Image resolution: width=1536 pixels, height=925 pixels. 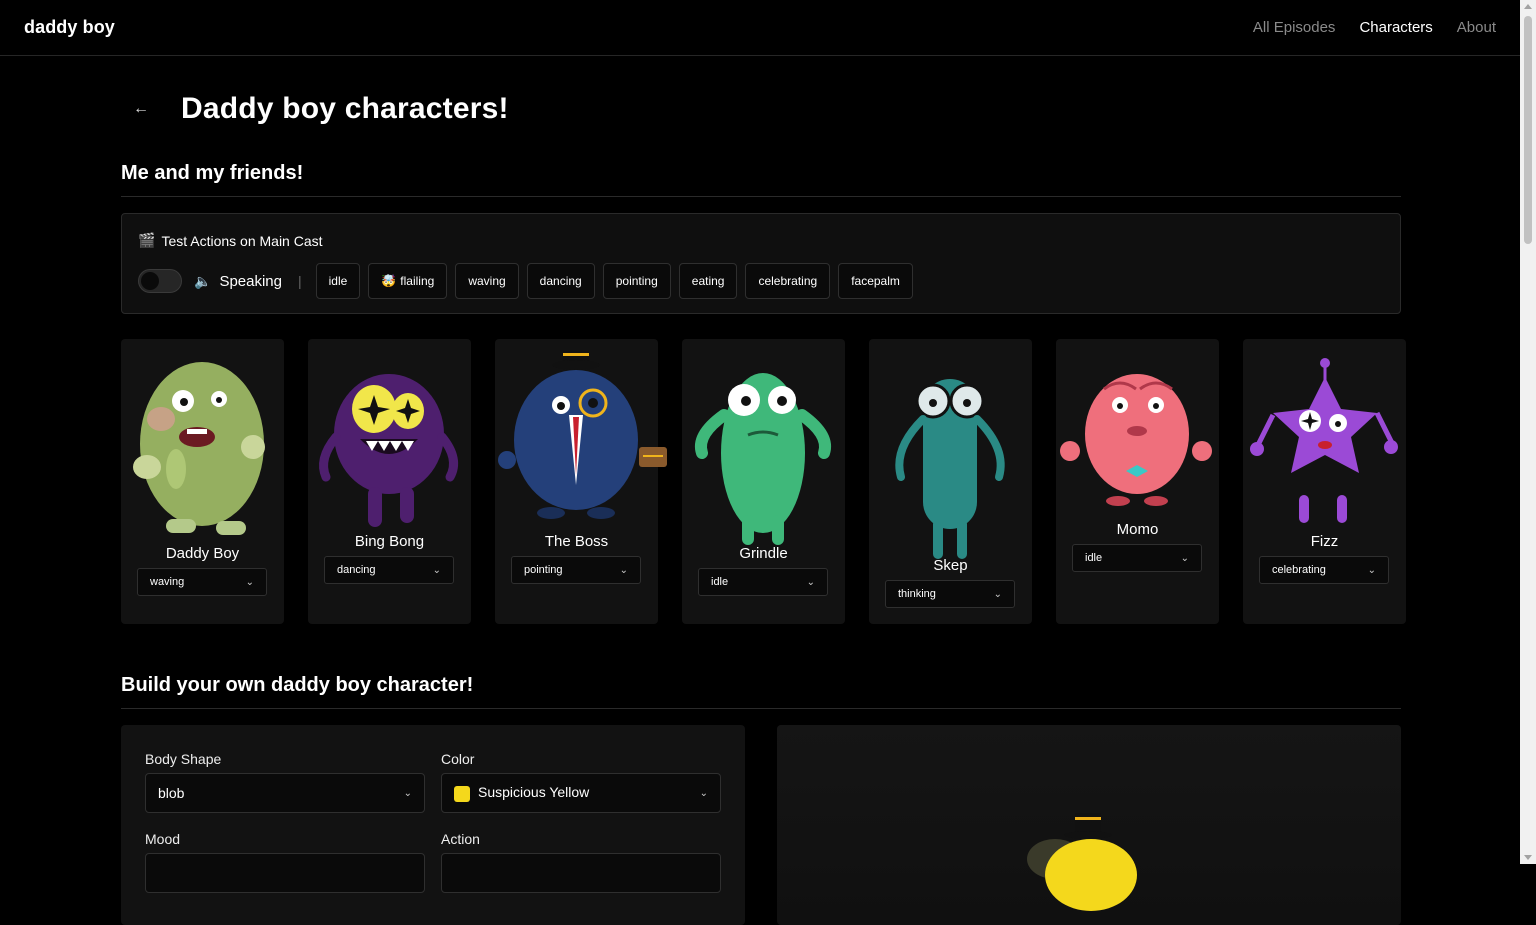 What do you see at coordinates (462, 793) in the screenshot?
I see `color-swatch` at bounding box center [462, 793].